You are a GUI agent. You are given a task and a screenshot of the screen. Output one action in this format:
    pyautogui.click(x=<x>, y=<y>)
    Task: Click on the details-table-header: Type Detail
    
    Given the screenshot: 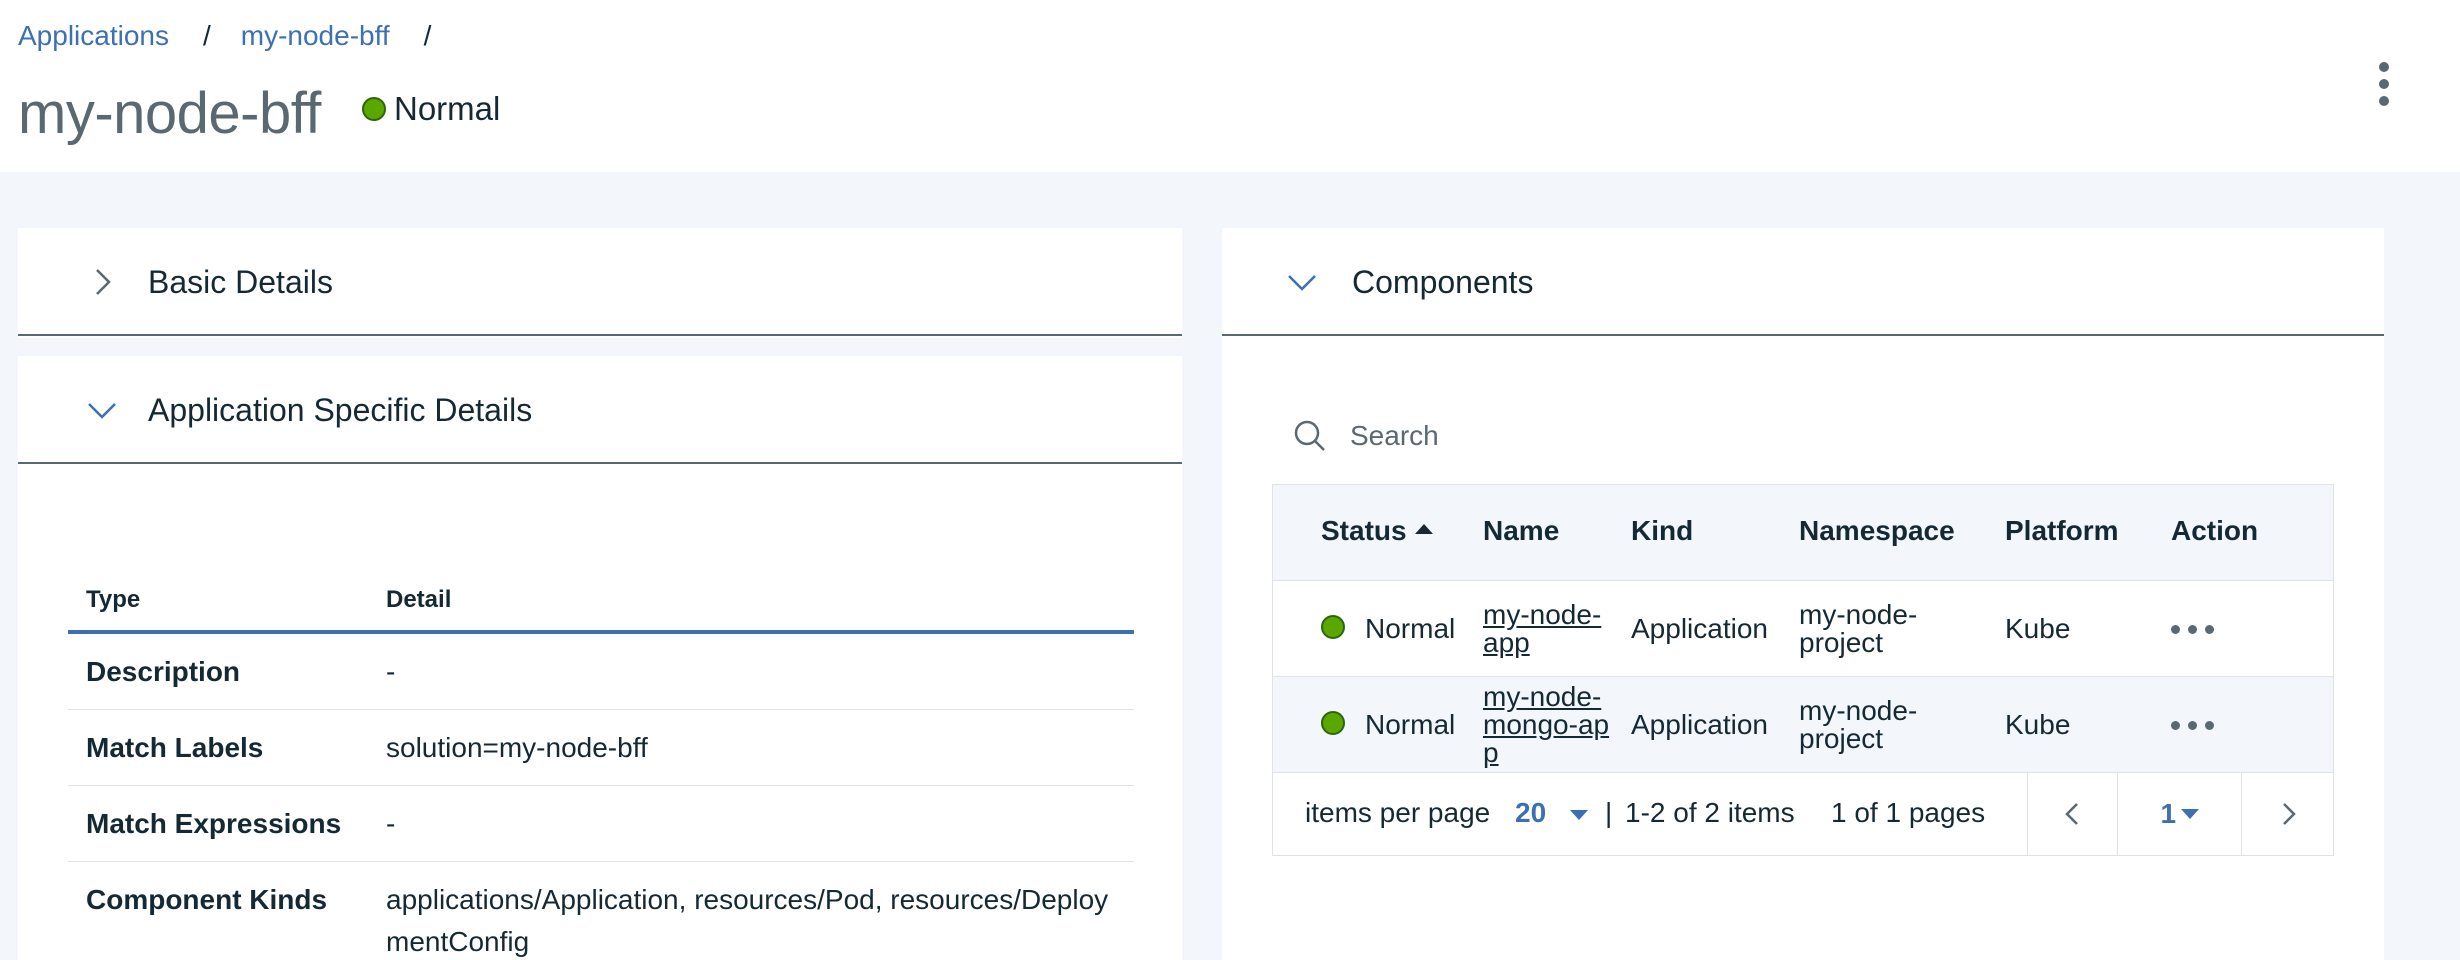 What is the action you would take?
    pyautogui.click(x=601, y=599)
    